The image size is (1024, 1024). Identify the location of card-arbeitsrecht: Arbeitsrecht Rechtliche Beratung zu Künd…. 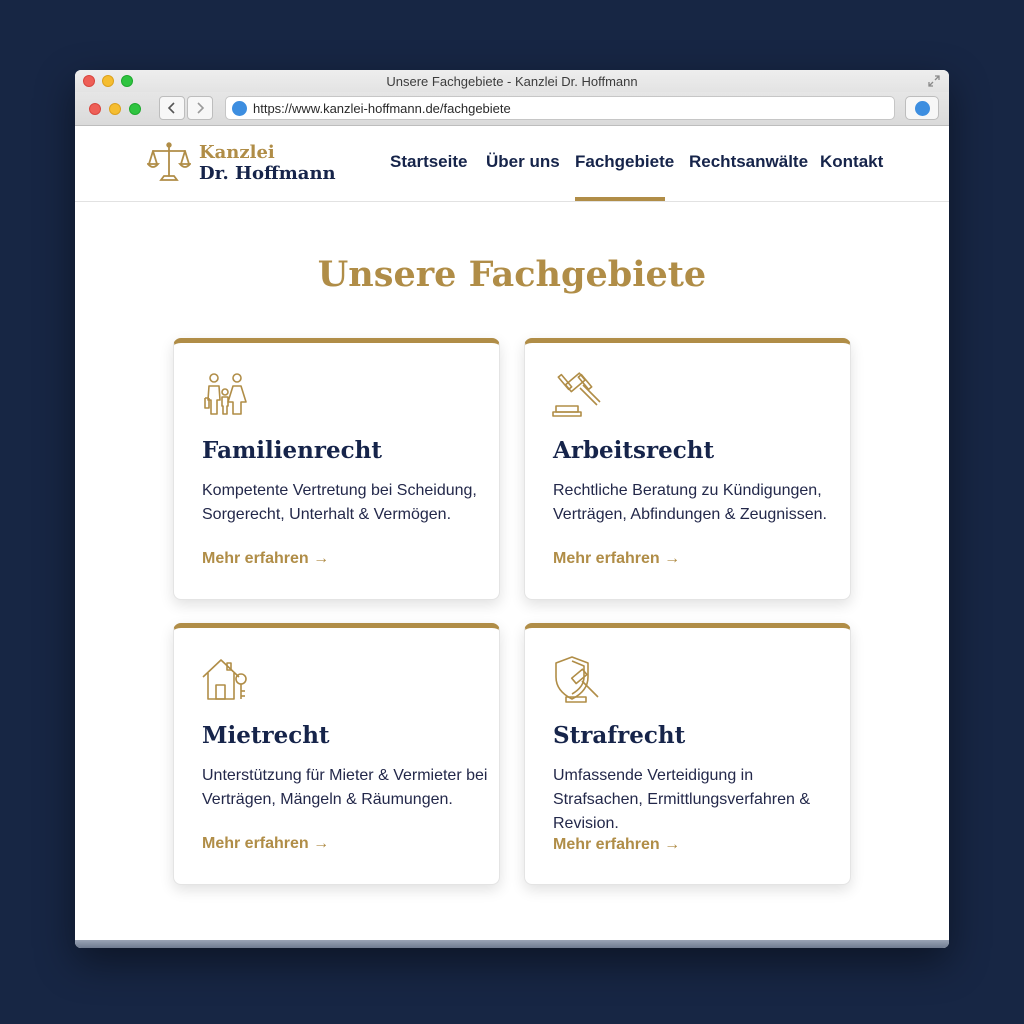
(687, 469).